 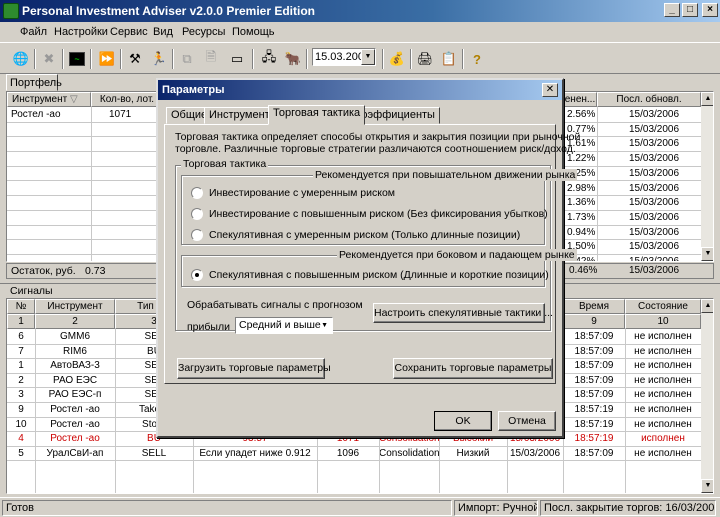 What do you see at coordinates (581, 188) in the screenshot?
I see `portfolio-cell-change: 2.98%` at bounding box center [581, 188].